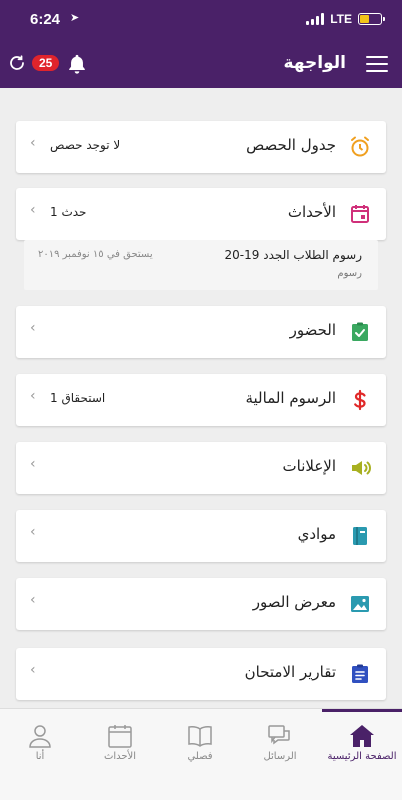 The image size is (402, 800). I want to click on card-value: 1 حدث, so click(68, 212).